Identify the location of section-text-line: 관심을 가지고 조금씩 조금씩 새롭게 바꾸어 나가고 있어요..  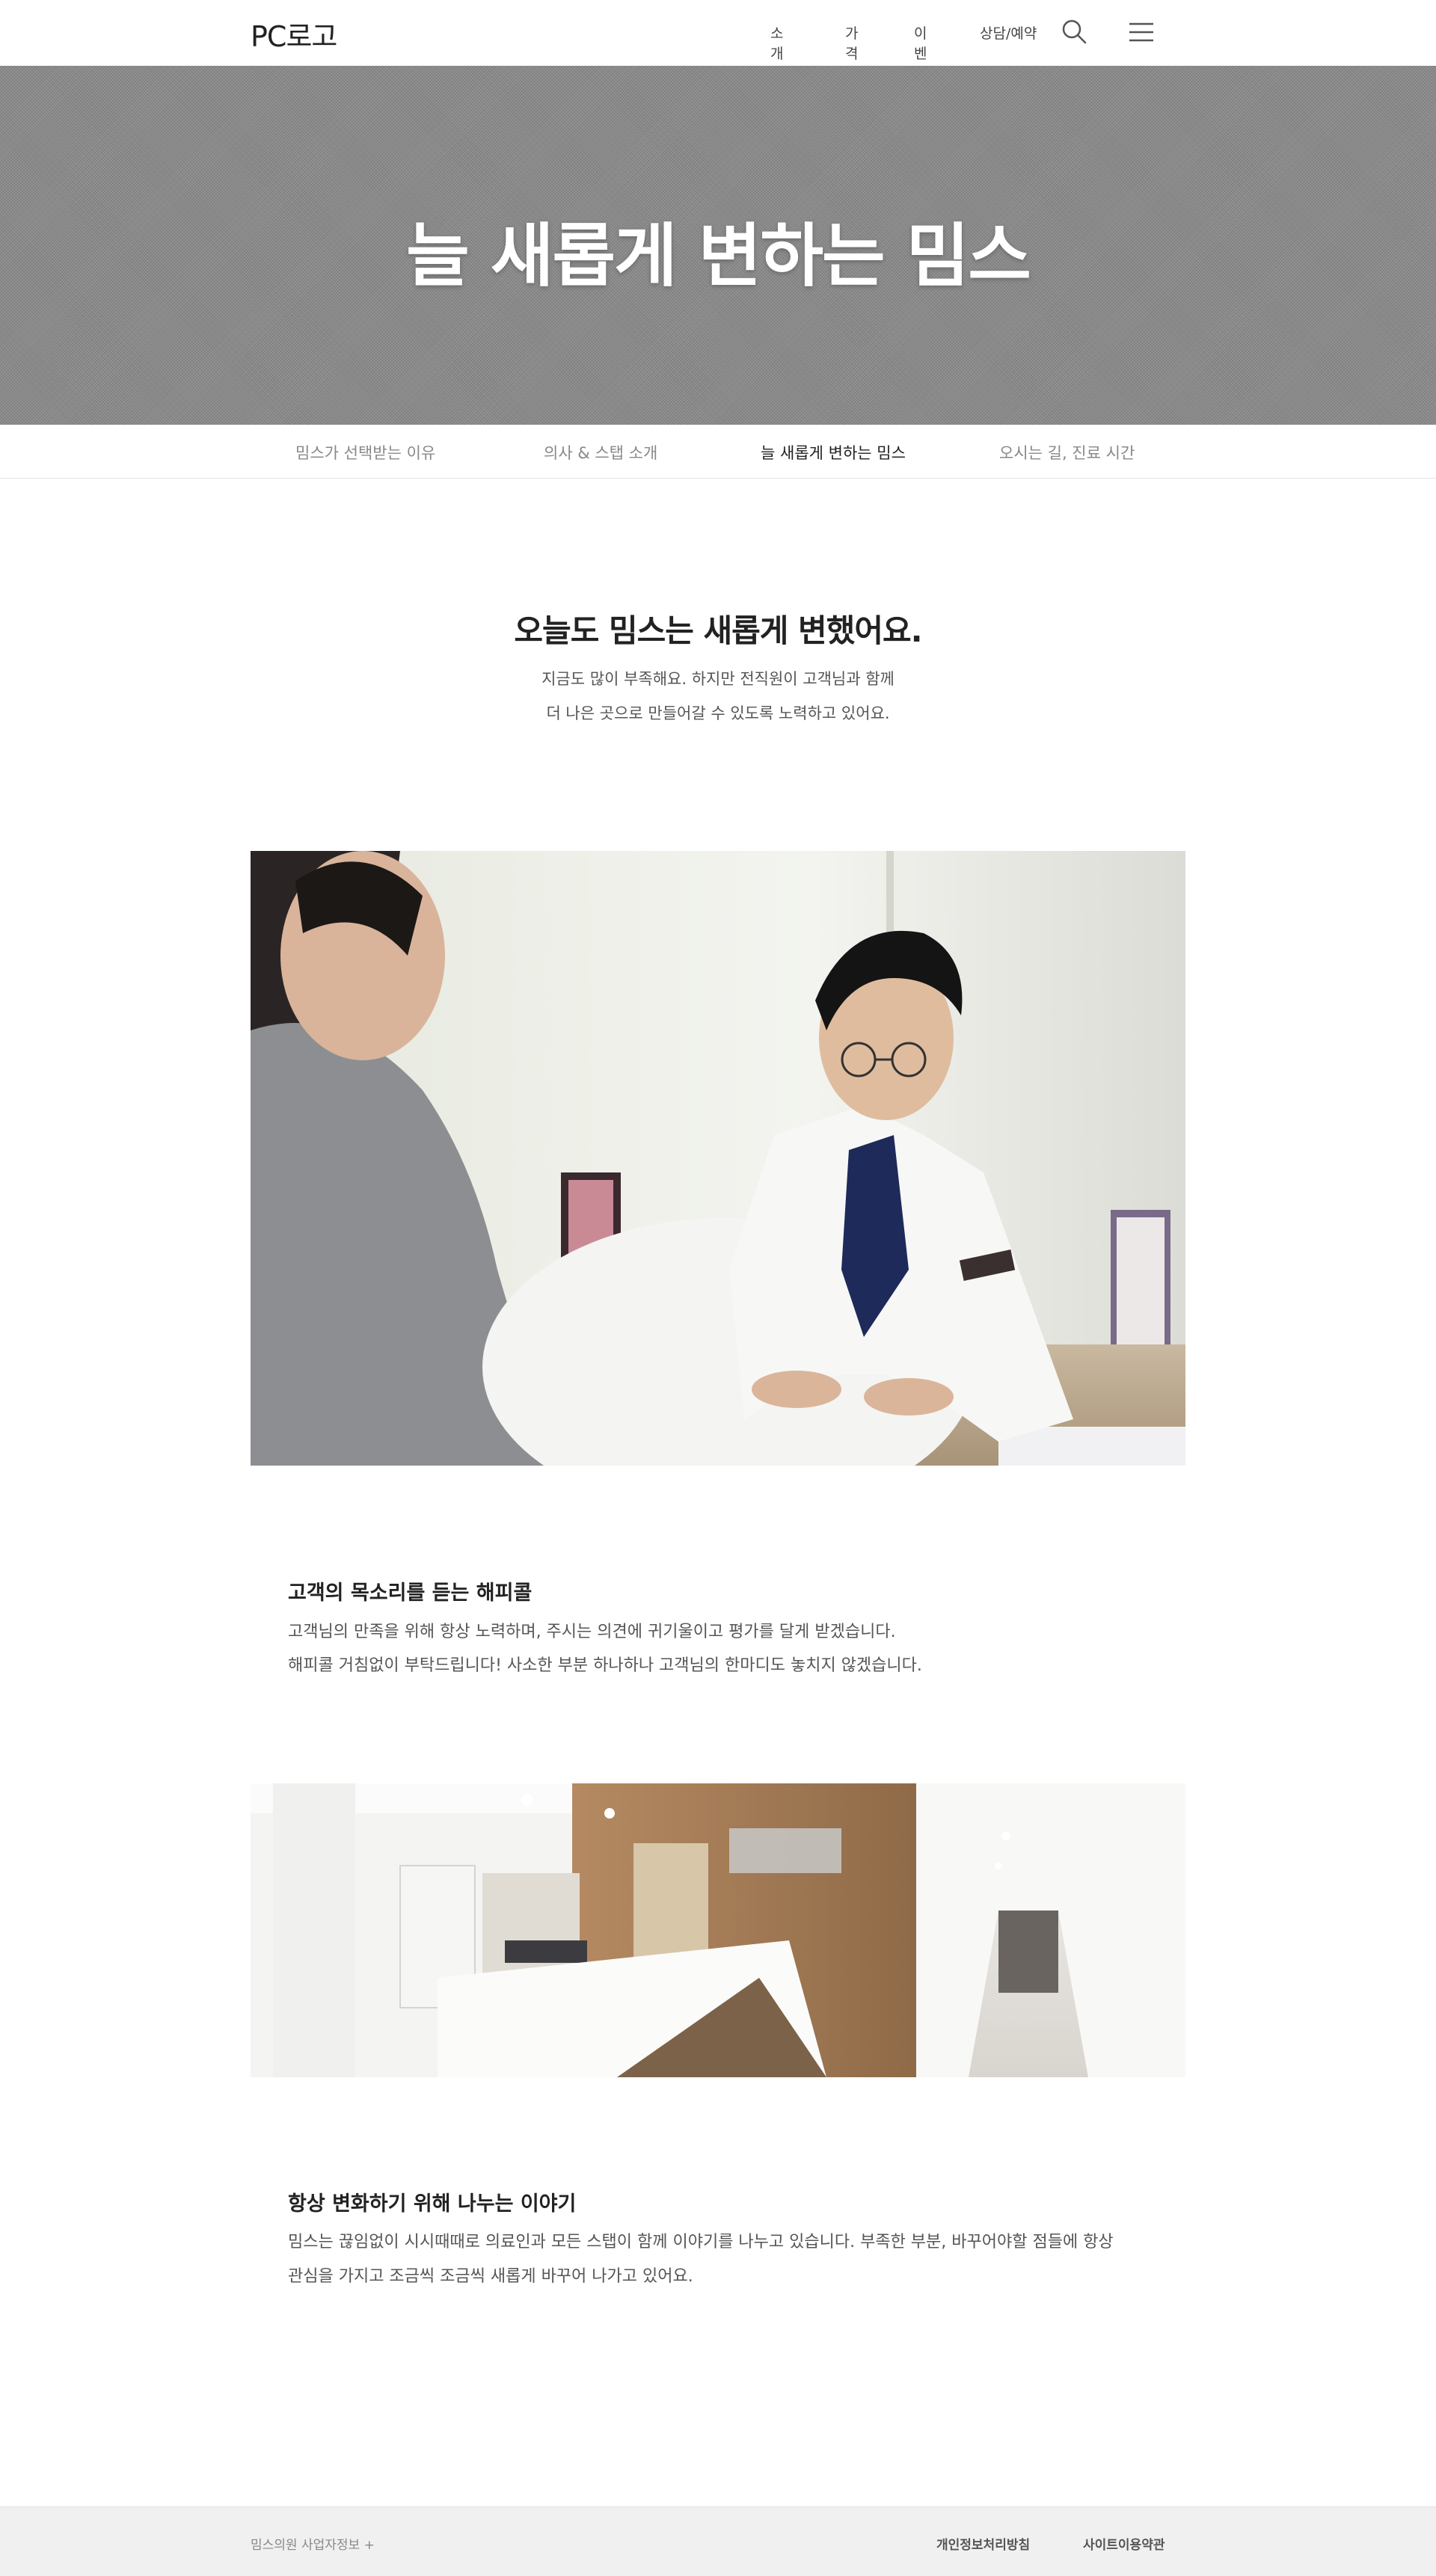
(491, 2276).